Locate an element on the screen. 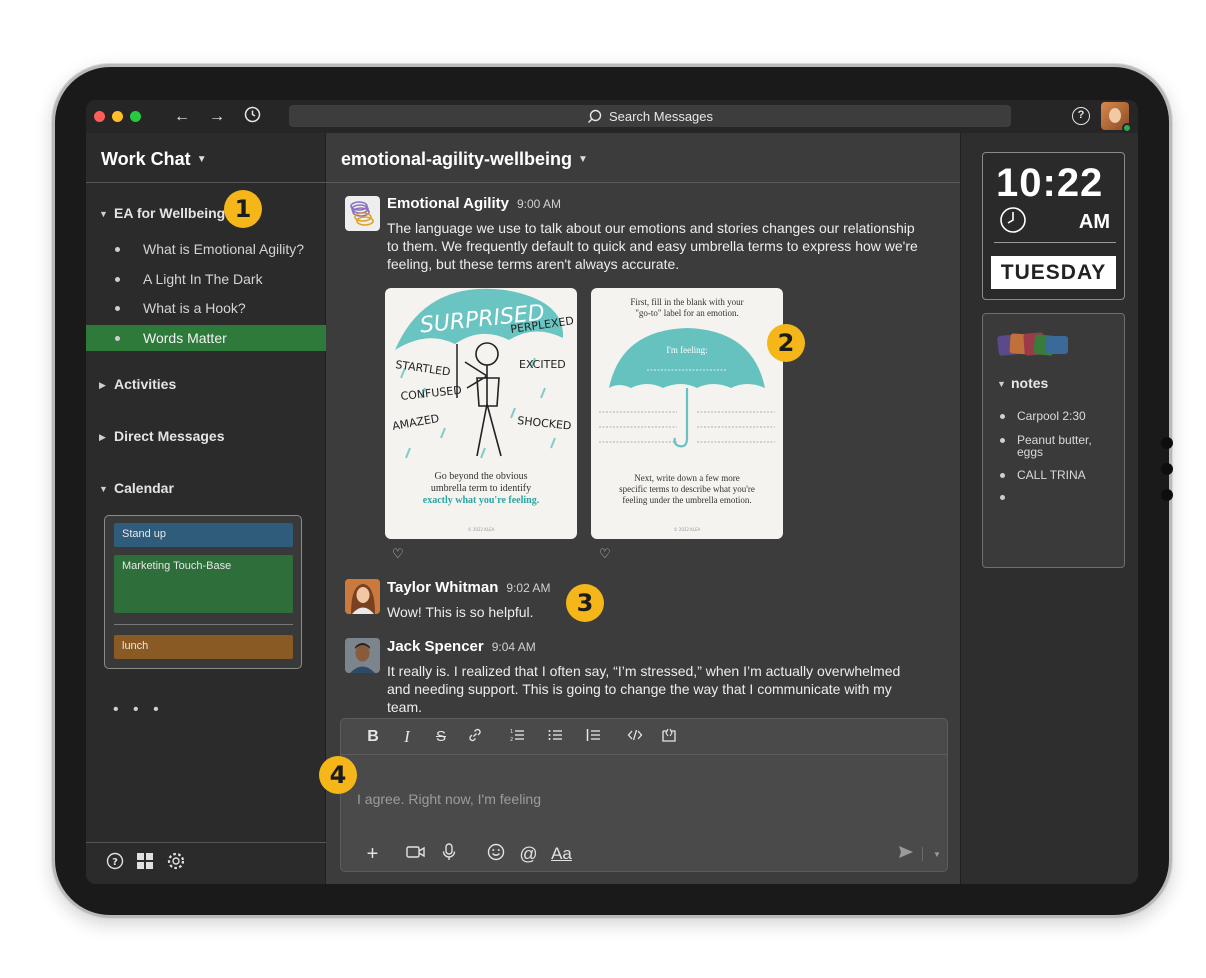  bullet-list-icon is located at coordinates (555, 737).